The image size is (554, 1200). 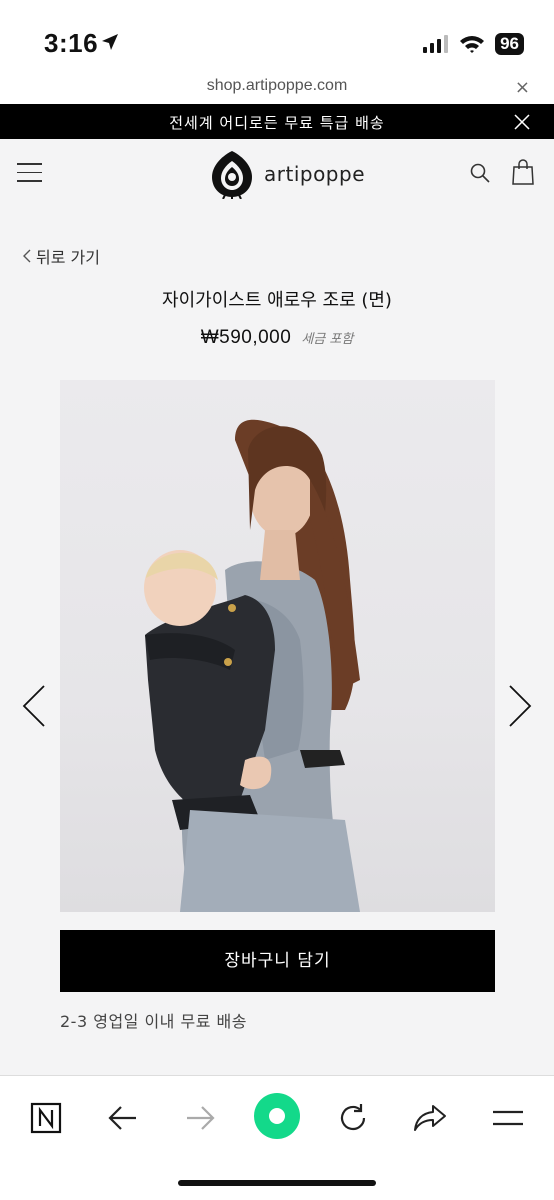 I want to click on back-link-label: 뒤로 가기, so click(x=68, y=257).